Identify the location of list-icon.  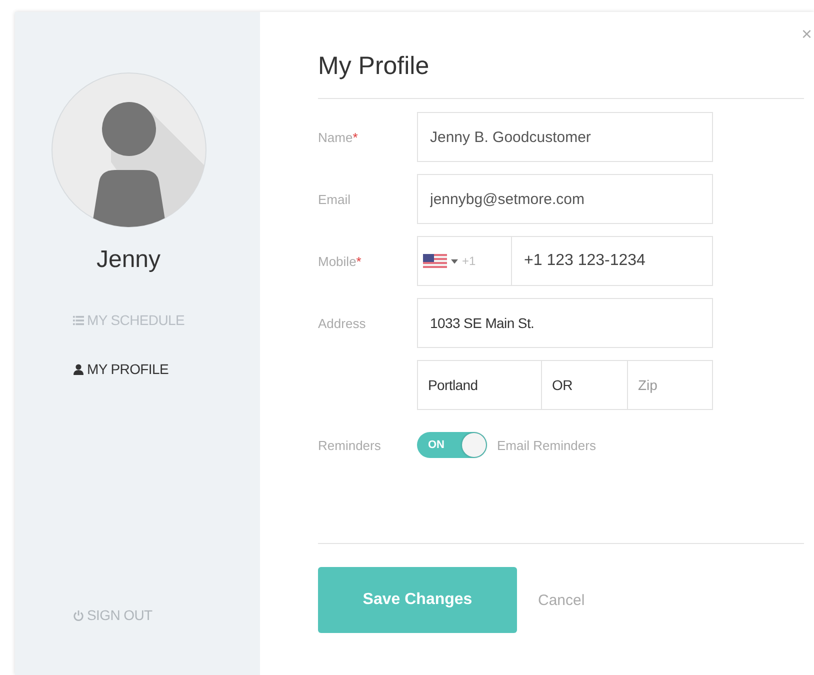
(78, 320).